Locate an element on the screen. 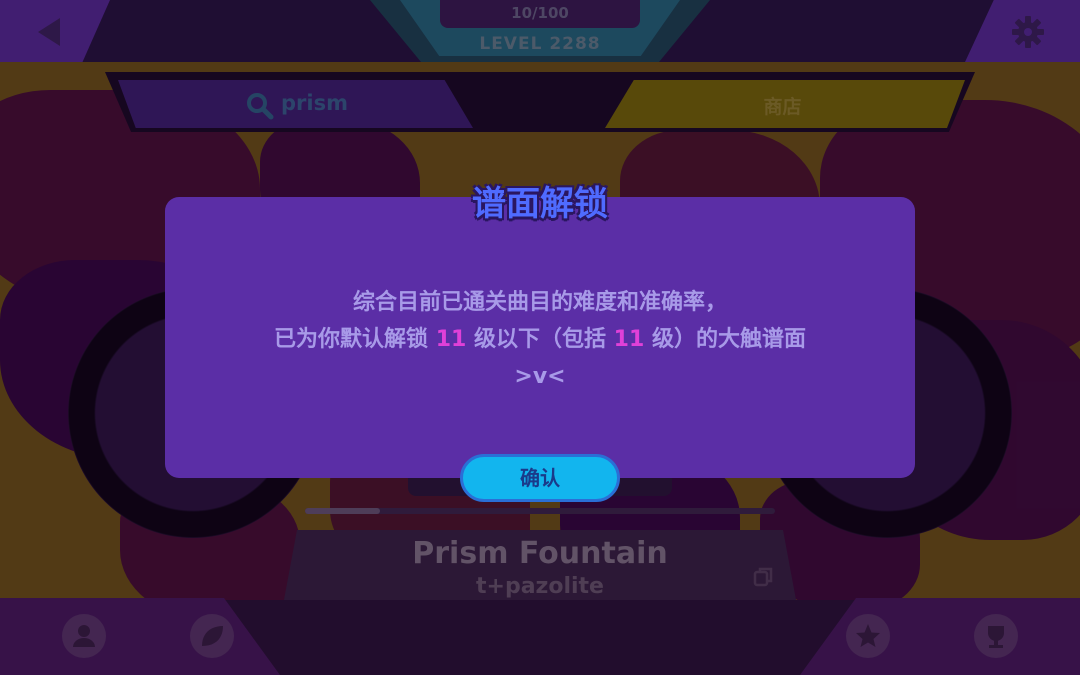  dialog-line-2-part: 级）的大触谱面 is located at coordinates (725, 339).